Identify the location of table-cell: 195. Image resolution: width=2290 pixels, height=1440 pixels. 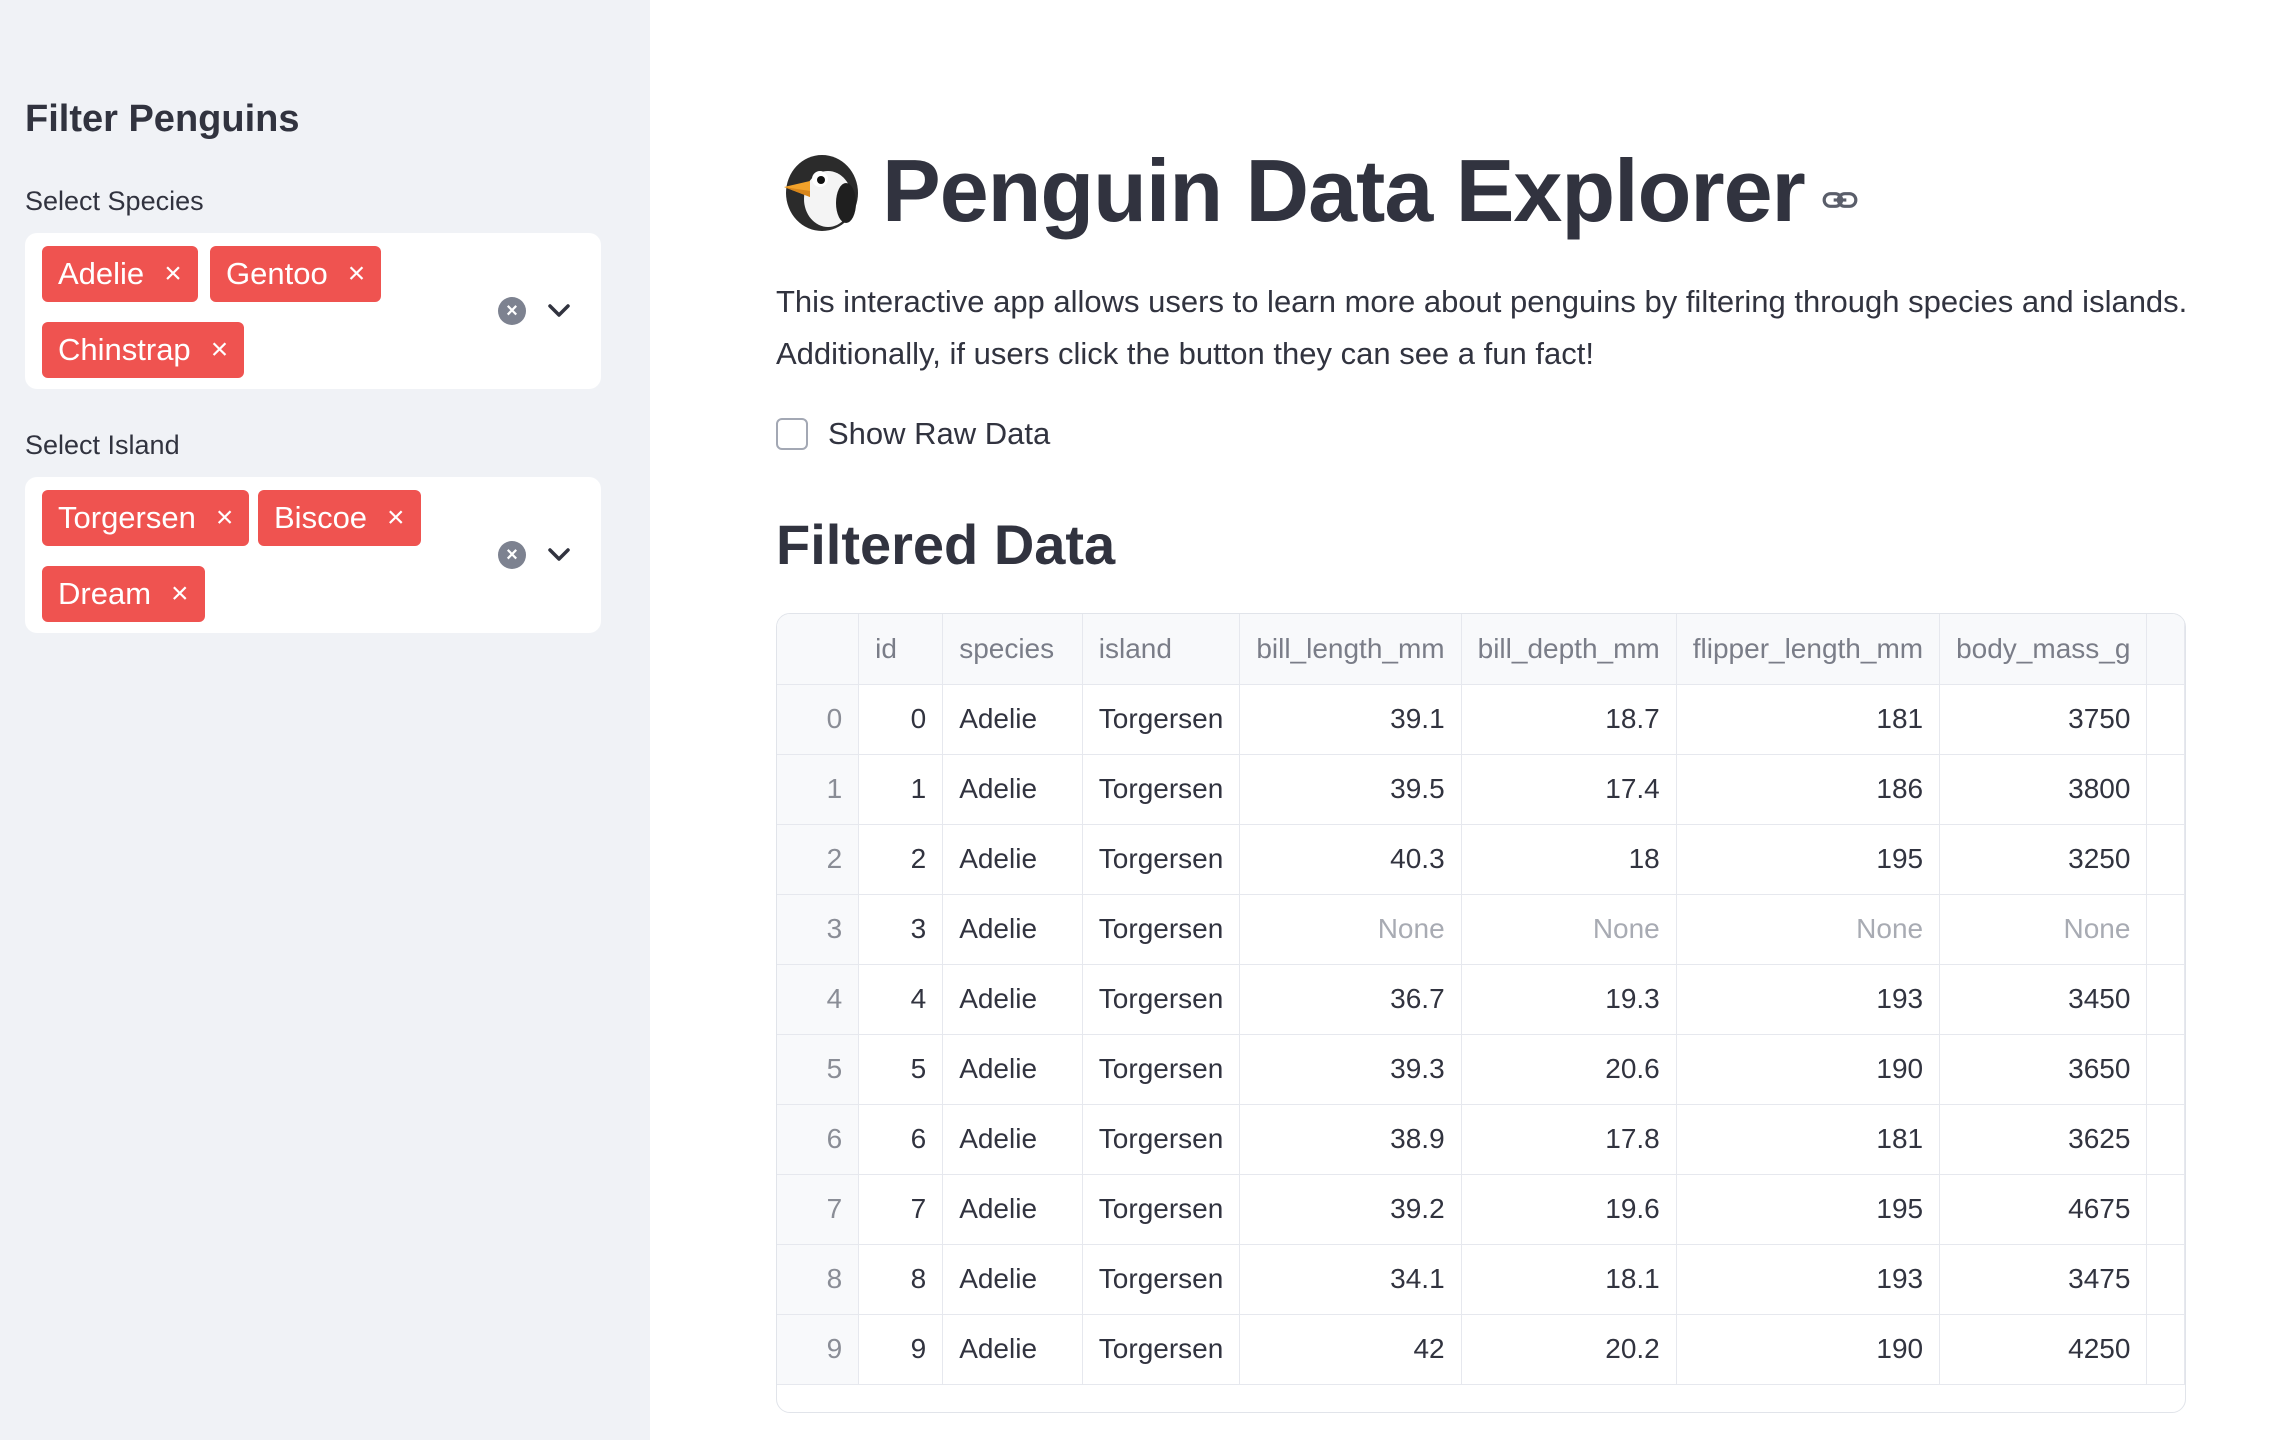
(1808, 859).